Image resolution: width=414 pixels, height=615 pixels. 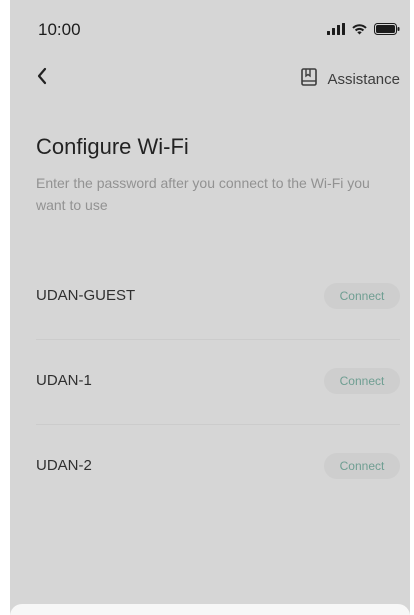 I want to click on status-time: 10:00, so click(x=59, y=29).